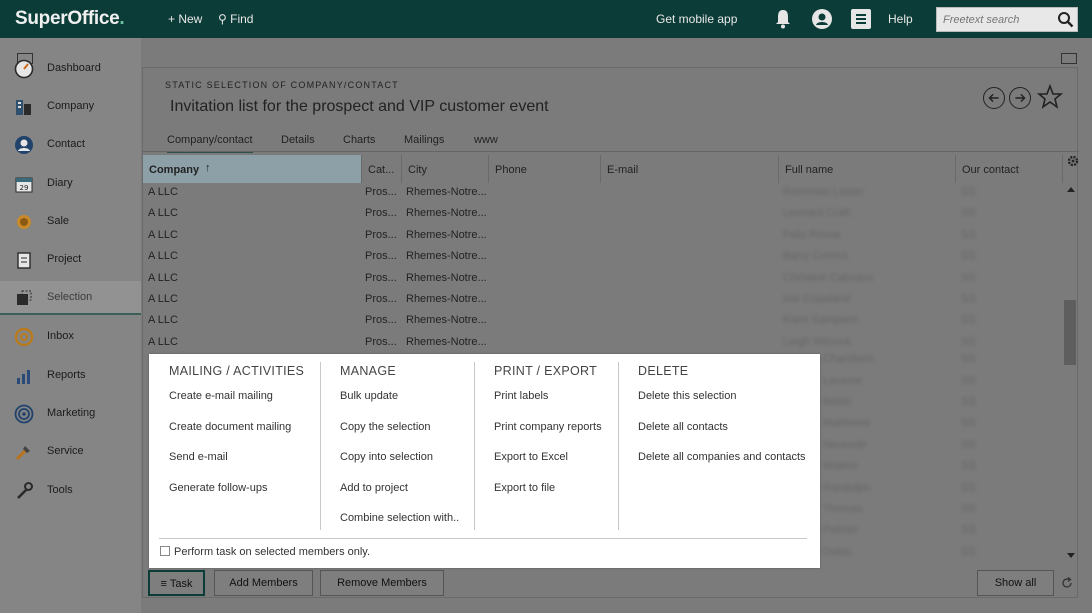 Image resolution: width=1092 pixels, height=613 pixels. I want to click on cell-name: Rommelo Laster, so click(823, 192).